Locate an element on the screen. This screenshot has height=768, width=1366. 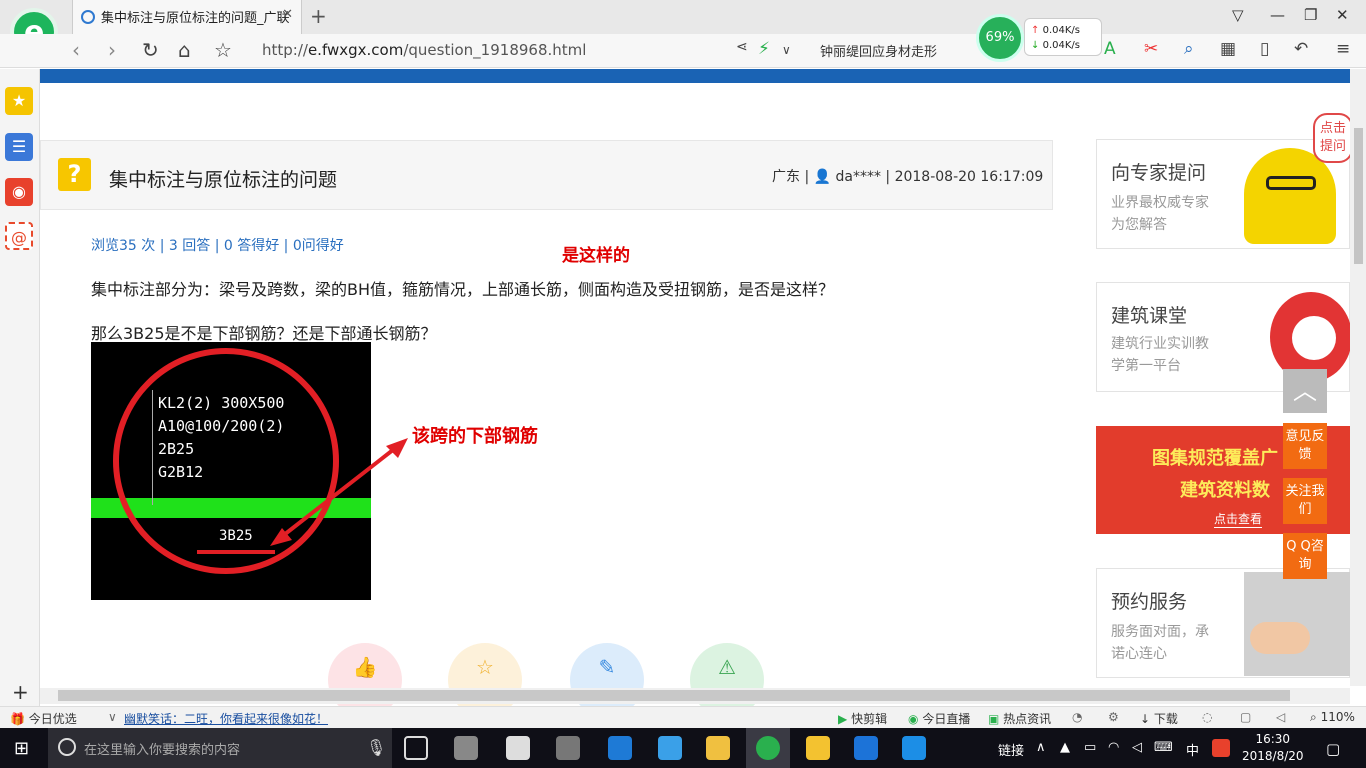
question-paragraph-2: 那么3B25是不是下部钢筋？还是下部通长钢筋？ is located at coordinates (264, 333).